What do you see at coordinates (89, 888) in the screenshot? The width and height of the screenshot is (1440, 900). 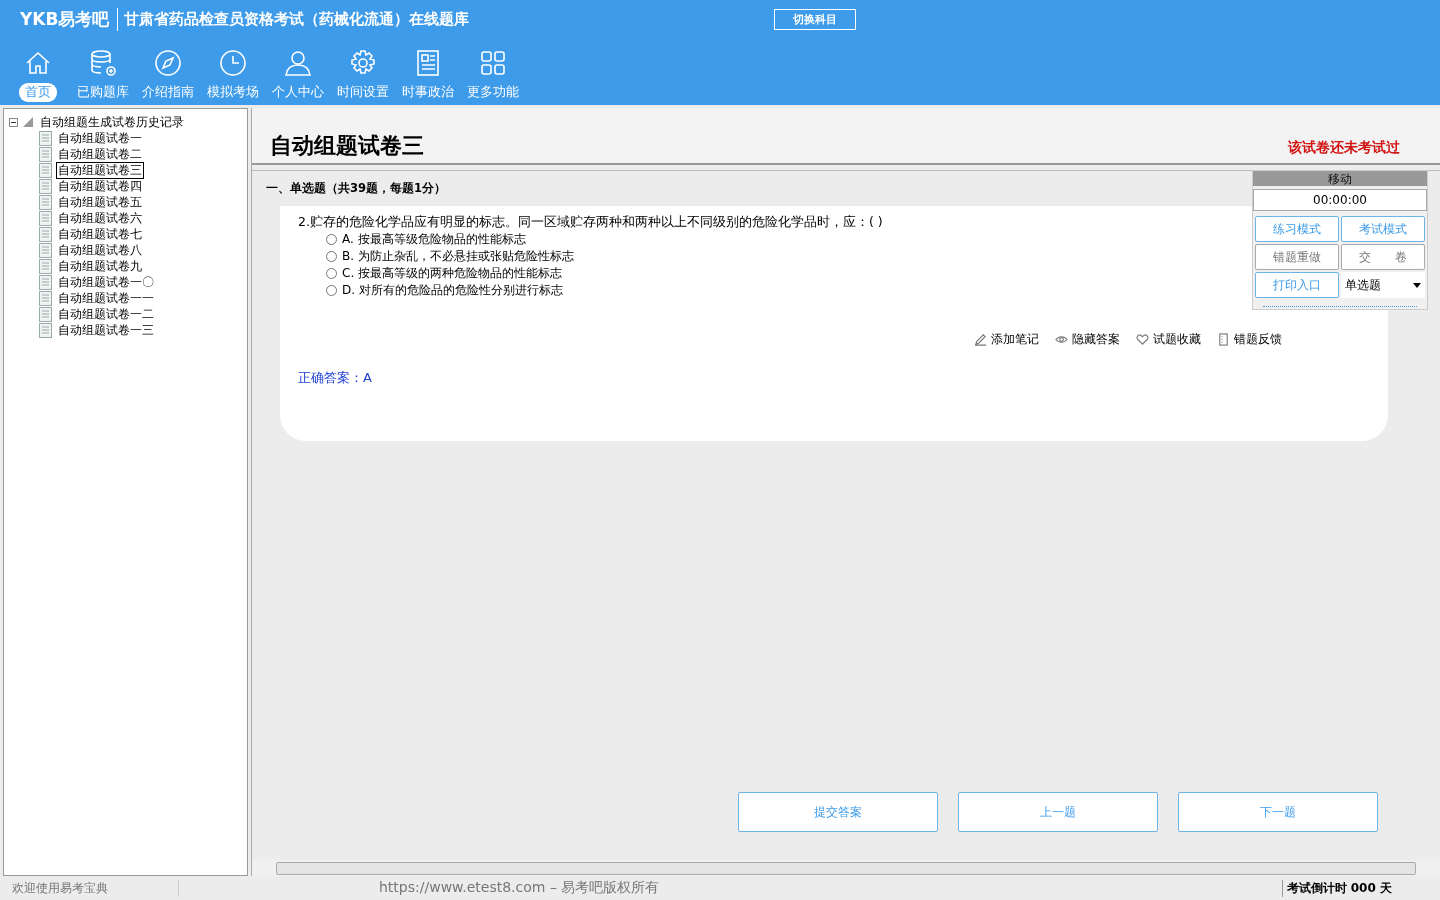 I see `welcome-text: 欢迎使用易考宝典` at bounding box center [89, 888].